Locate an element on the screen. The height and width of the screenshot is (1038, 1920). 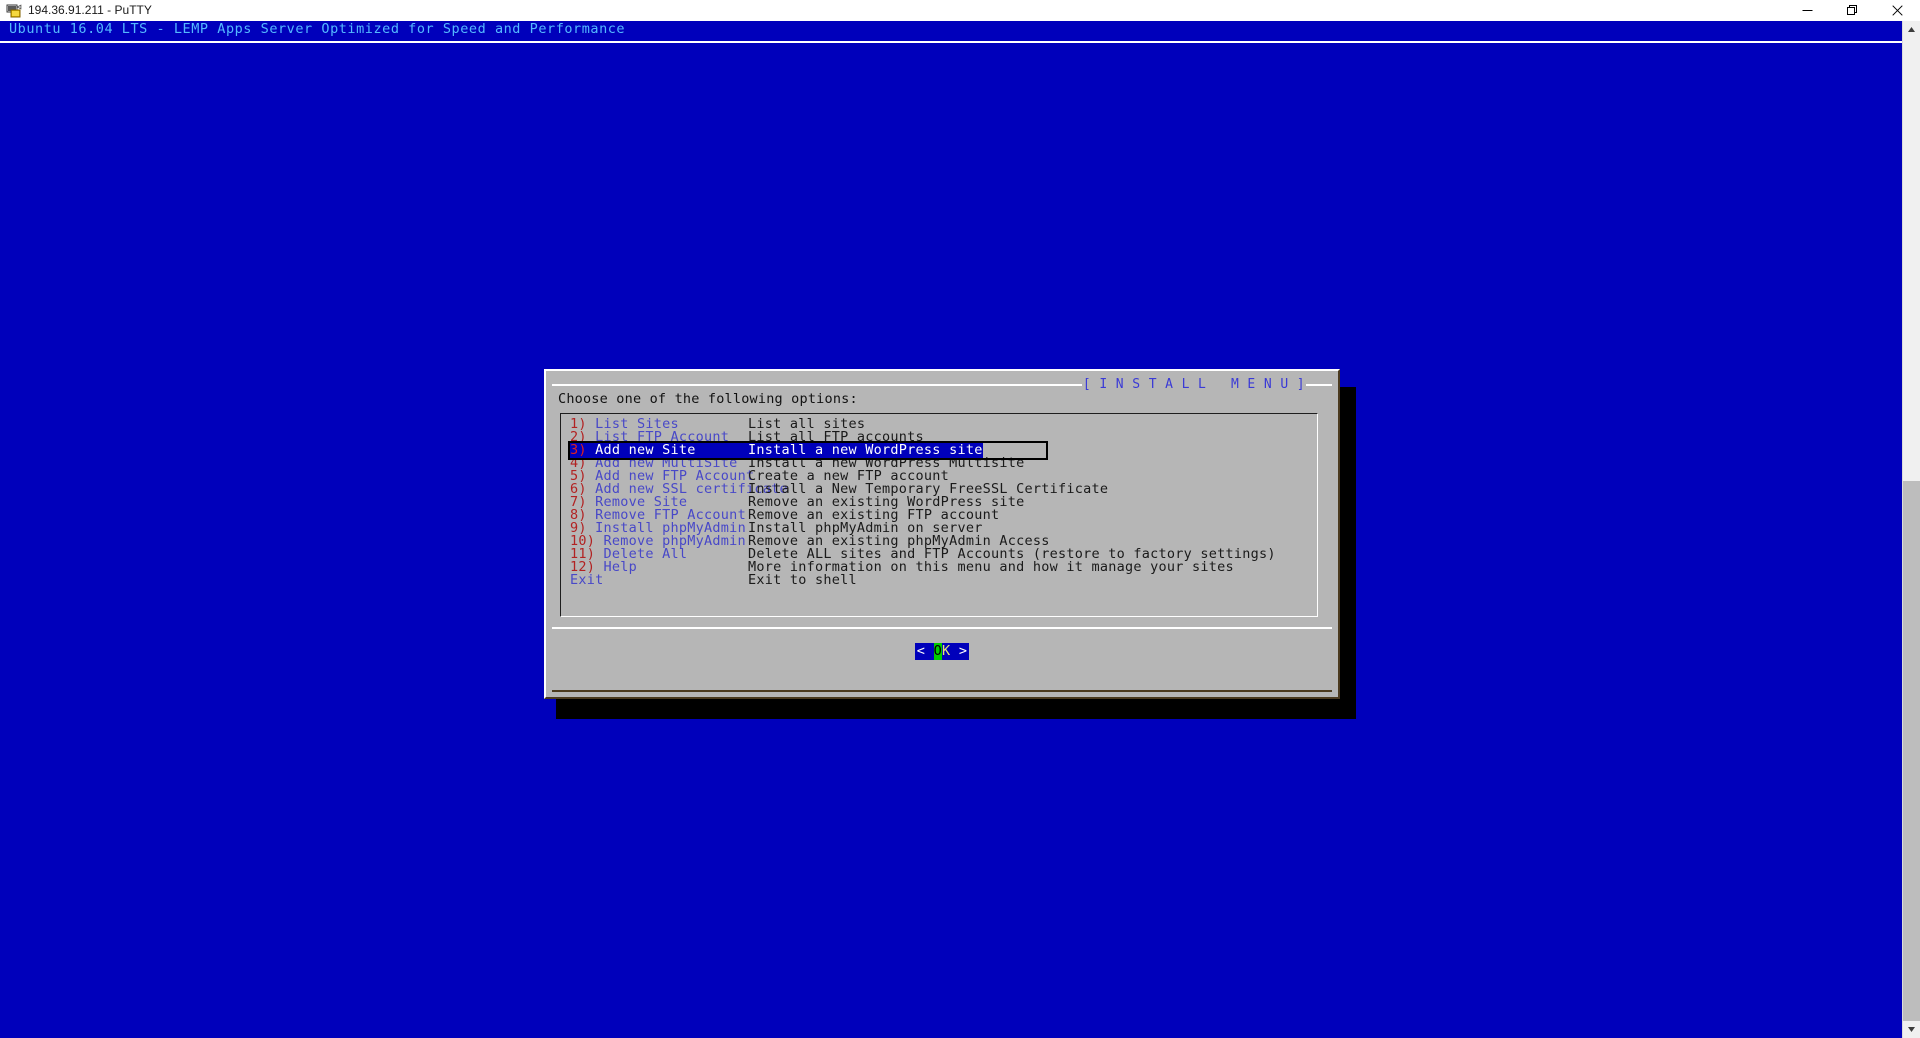
dialog-prompt: Choose one of the following options: is located at coordinates (708, 399).